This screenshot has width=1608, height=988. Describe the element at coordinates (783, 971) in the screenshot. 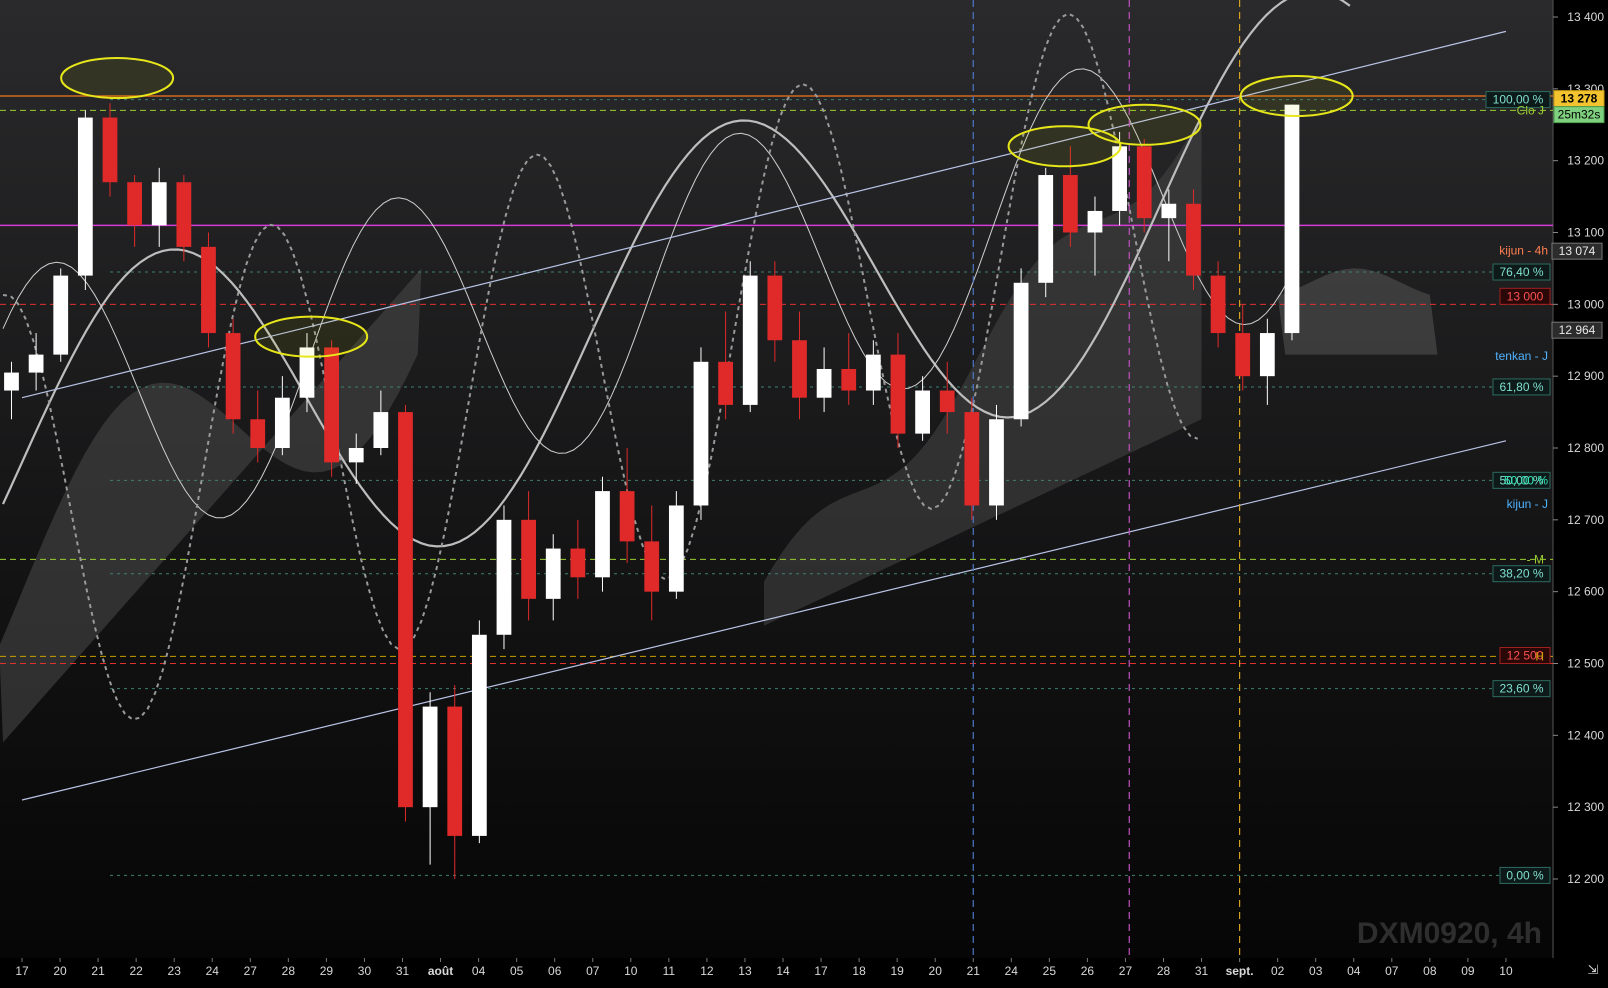

I see `x-tick-label: 14` at that location.